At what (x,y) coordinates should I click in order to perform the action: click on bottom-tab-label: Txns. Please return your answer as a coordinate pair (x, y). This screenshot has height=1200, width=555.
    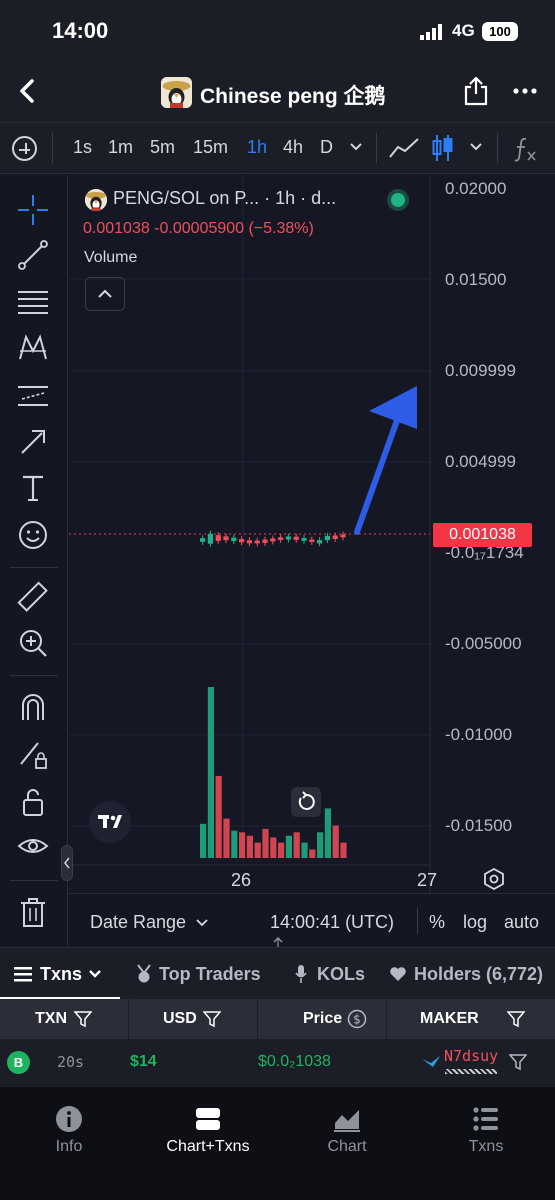
    Looking at the image, I should click on (486, 1146).